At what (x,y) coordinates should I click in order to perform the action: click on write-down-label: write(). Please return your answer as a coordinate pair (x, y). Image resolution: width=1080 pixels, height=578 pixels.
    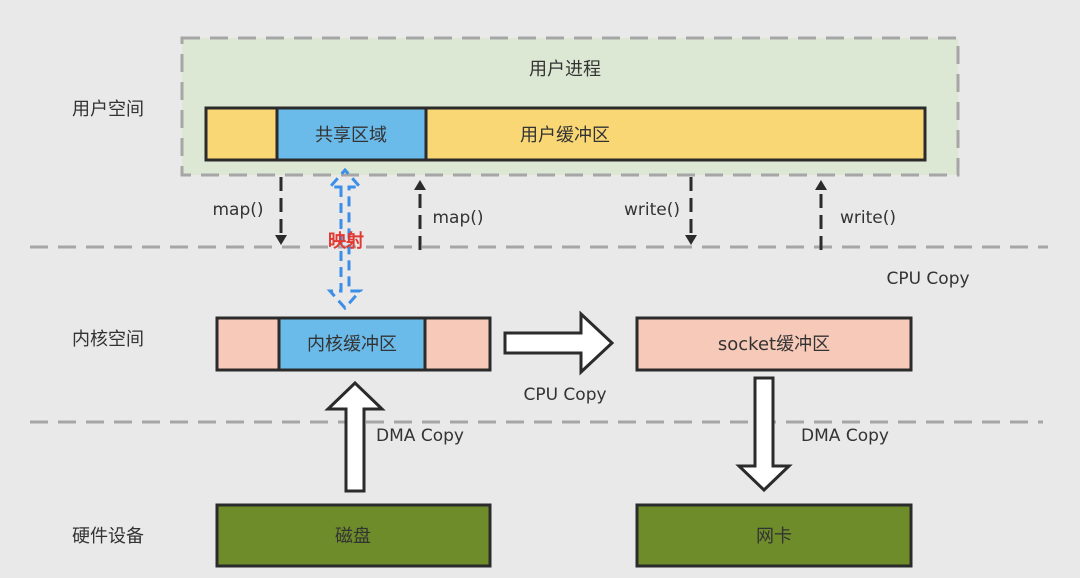
    Looking at the image, I should click on (652, 210).